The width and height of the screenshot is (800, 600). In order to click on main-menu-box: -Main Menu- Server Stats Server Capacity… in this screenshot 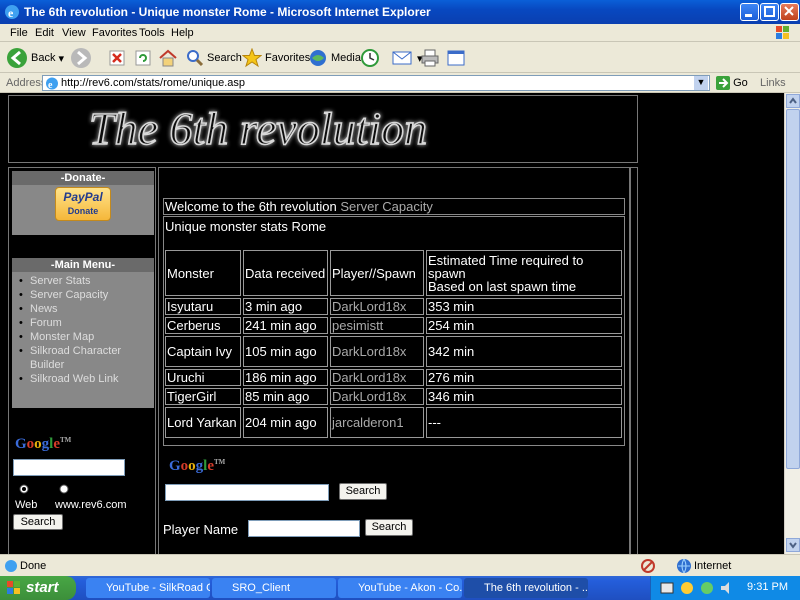, I will do `click(83, 333)`.